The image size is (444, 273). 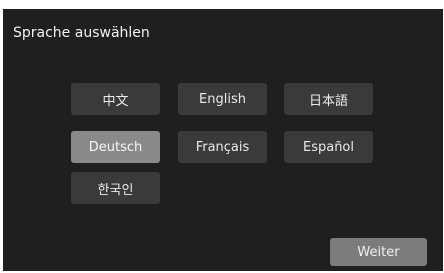 What do you see at coordinates (81, 33) in the screenshot?
I see `page-title: Sprache auswählen` at bounding box center [81, 33].